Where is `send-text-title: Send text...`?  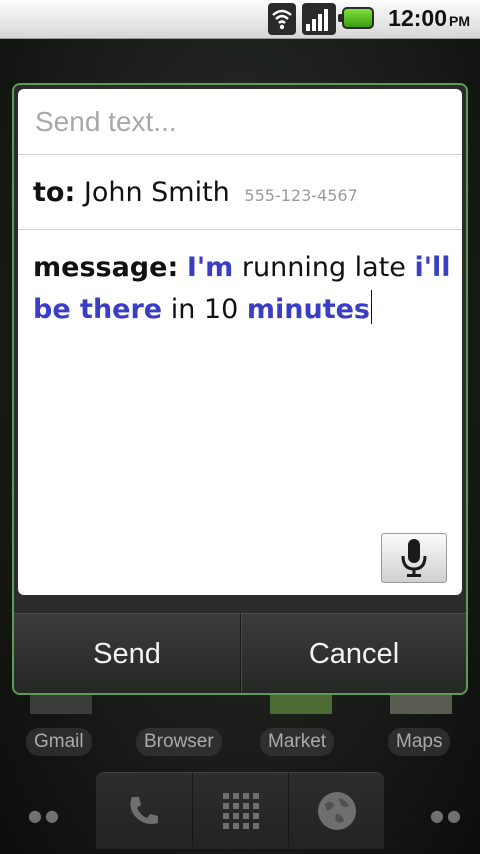 send-text-title: Send text... is located at coordinates (240, 122).